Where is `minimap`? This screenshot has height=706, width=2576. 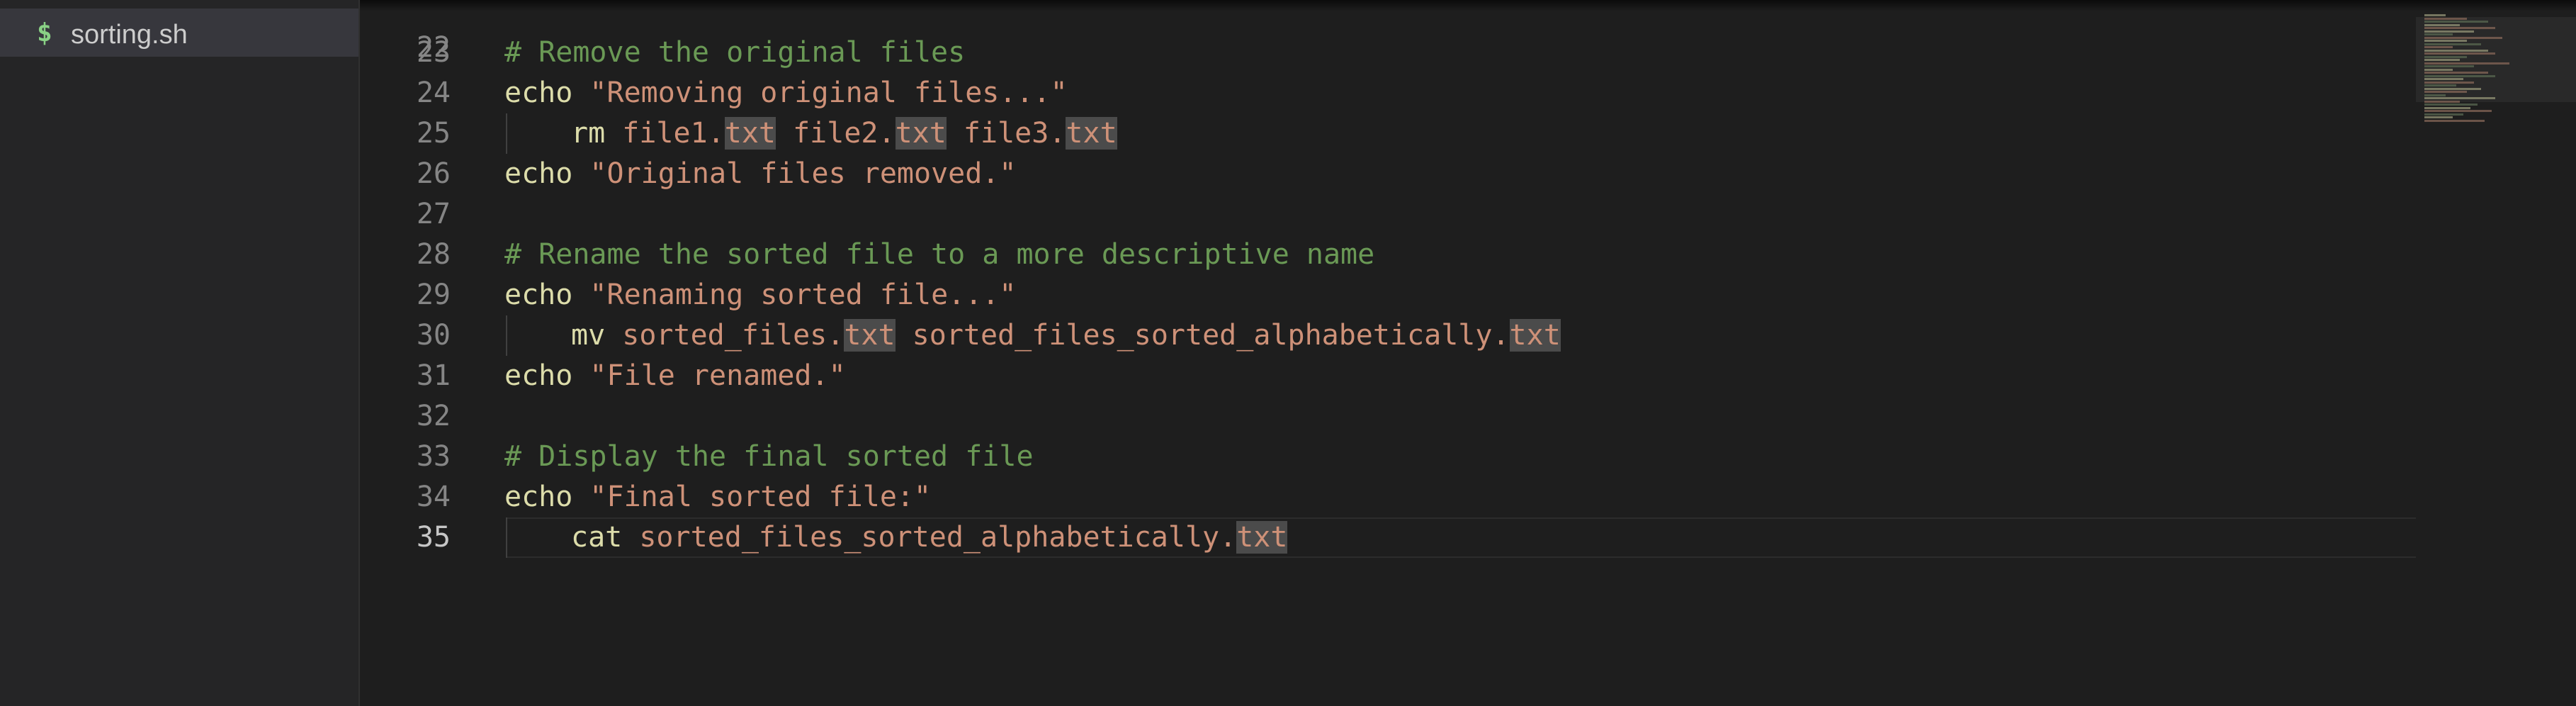 minimap is located at coordinates (2496, 353).